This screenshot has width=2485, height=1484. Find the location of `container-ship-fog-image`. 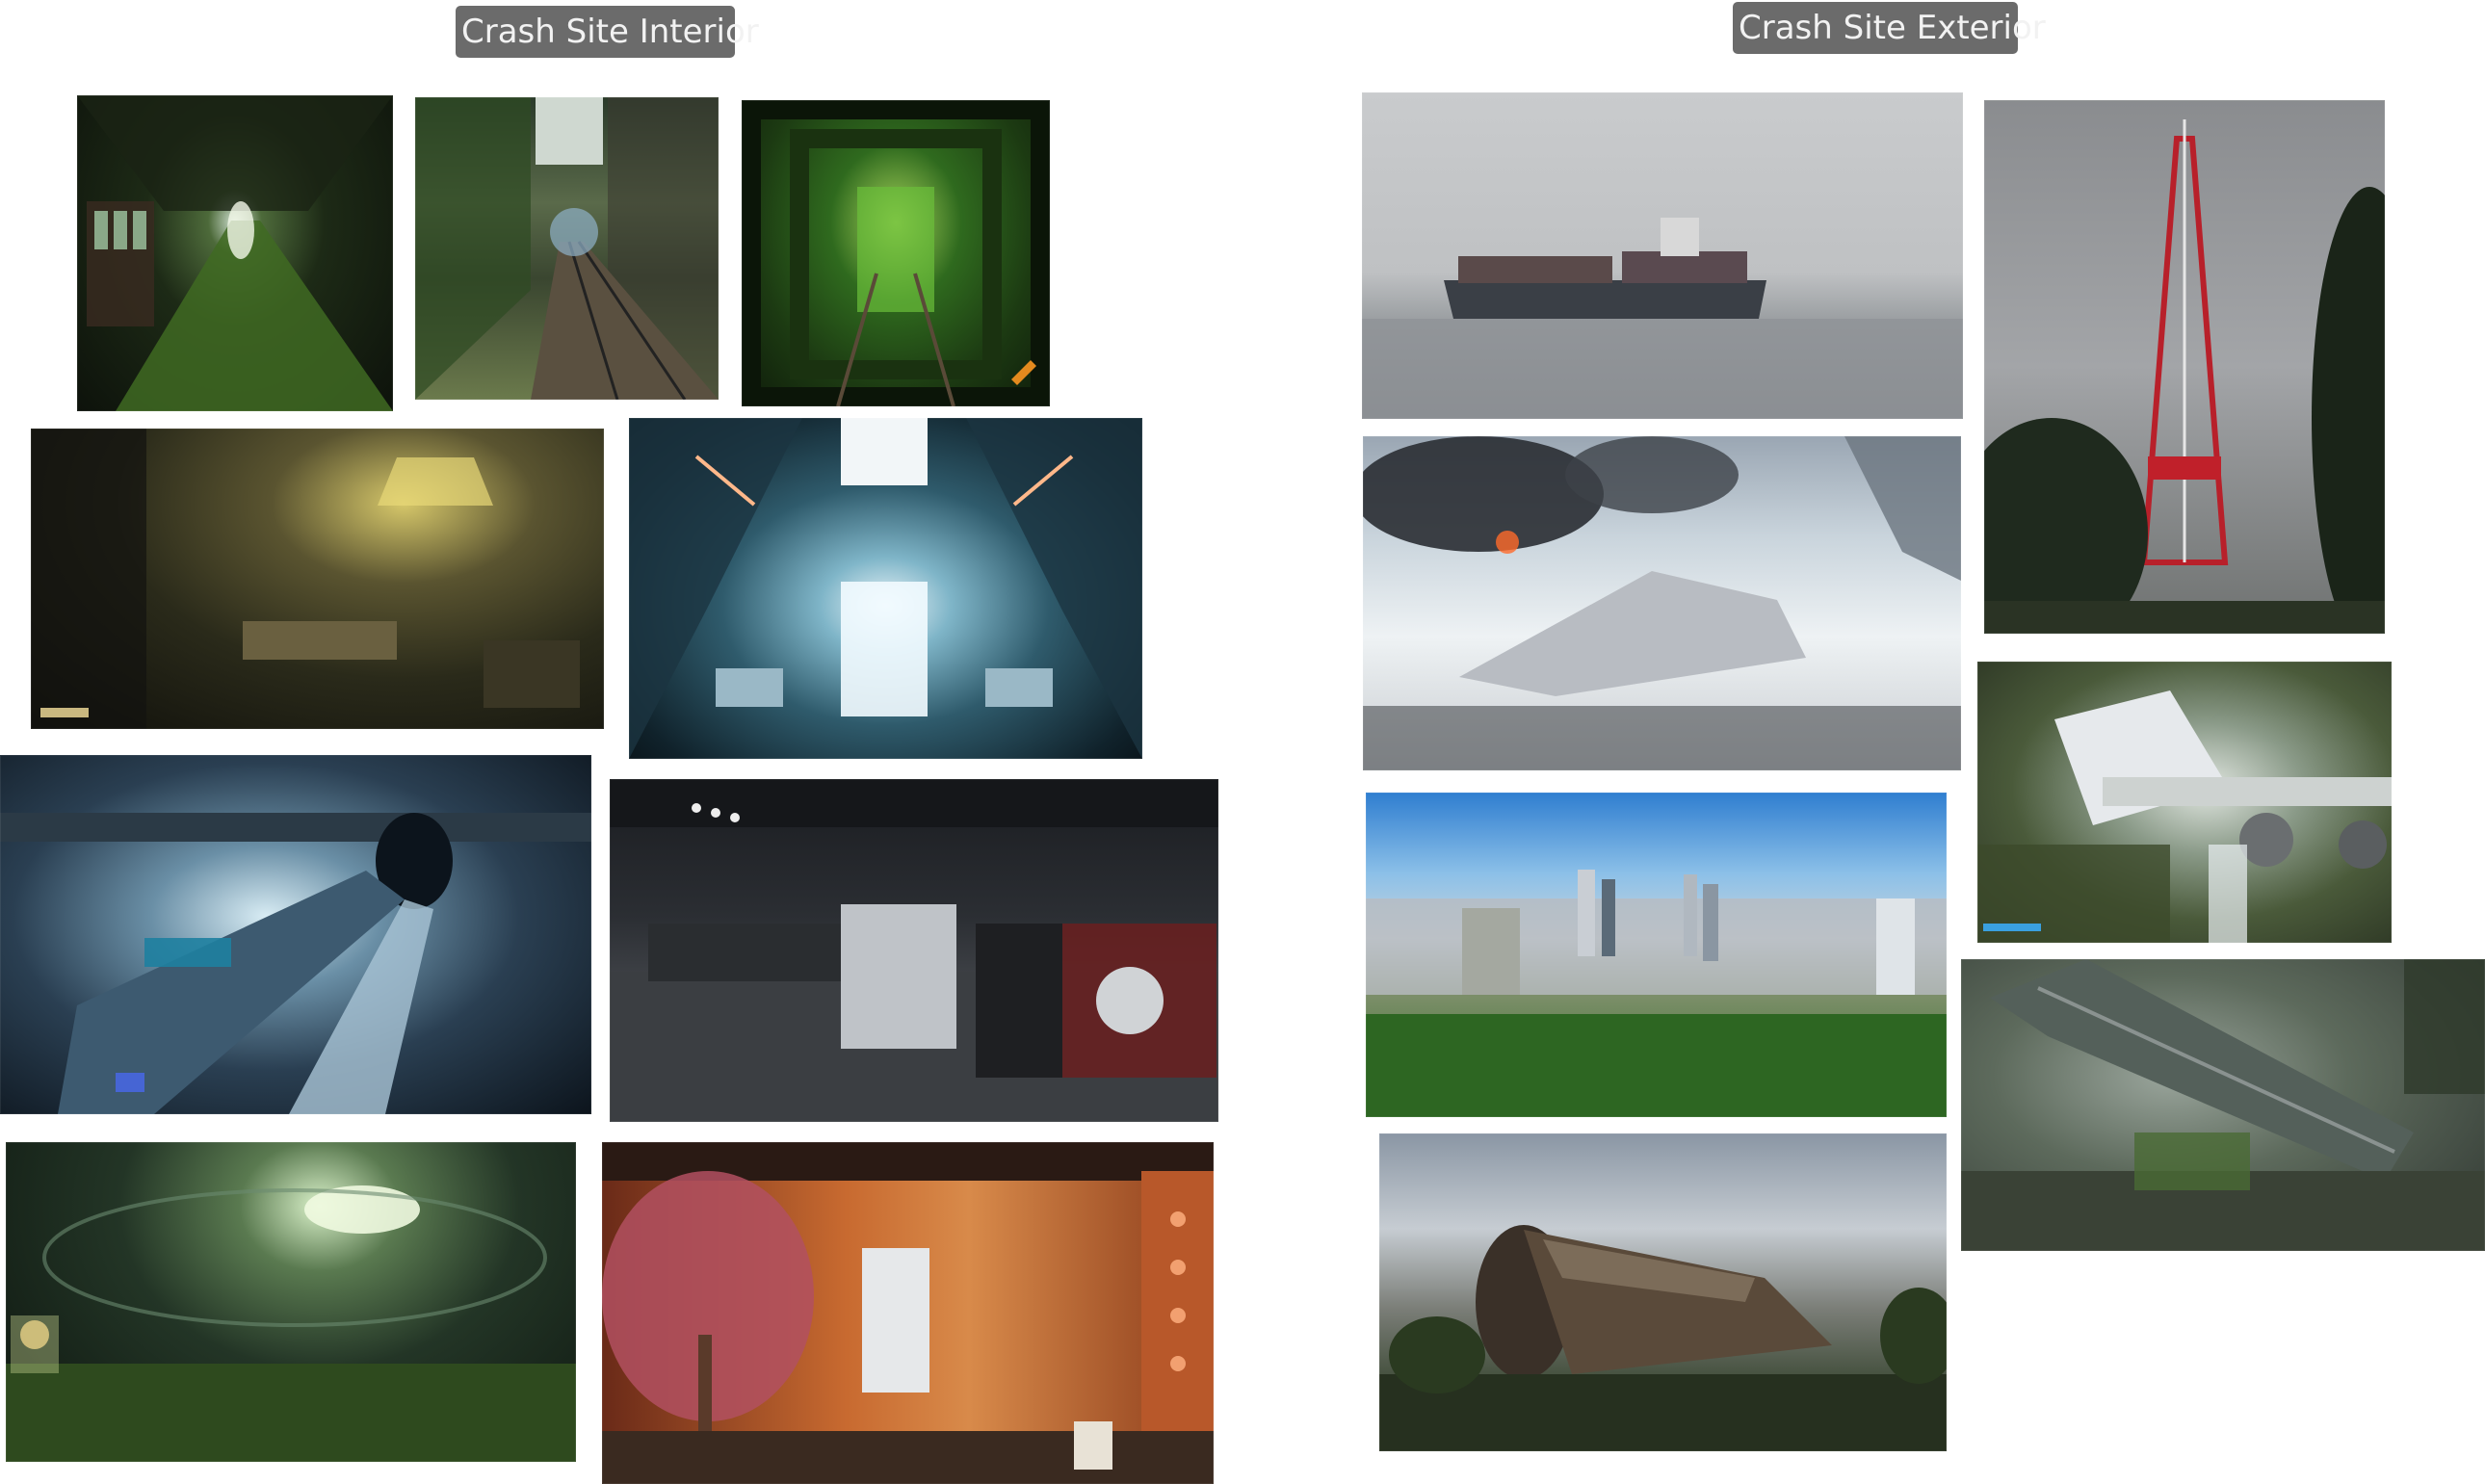

container-ship-fog-image is located at coordinates (1662, 256).